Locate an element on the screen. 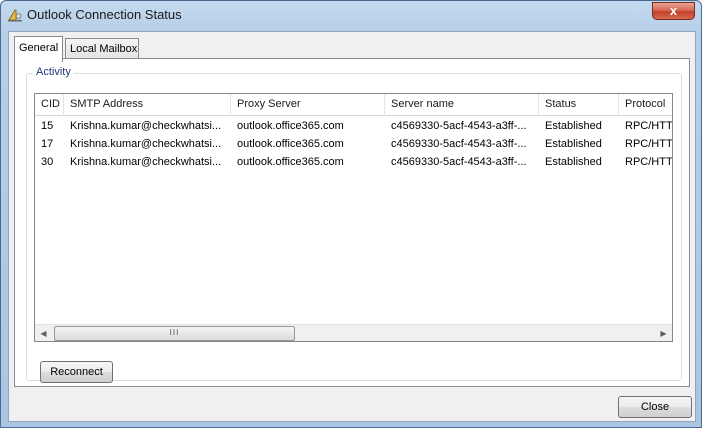 This screenshot has width=702, height=428. column-header-status: Status is located at coordinates (579, 105).